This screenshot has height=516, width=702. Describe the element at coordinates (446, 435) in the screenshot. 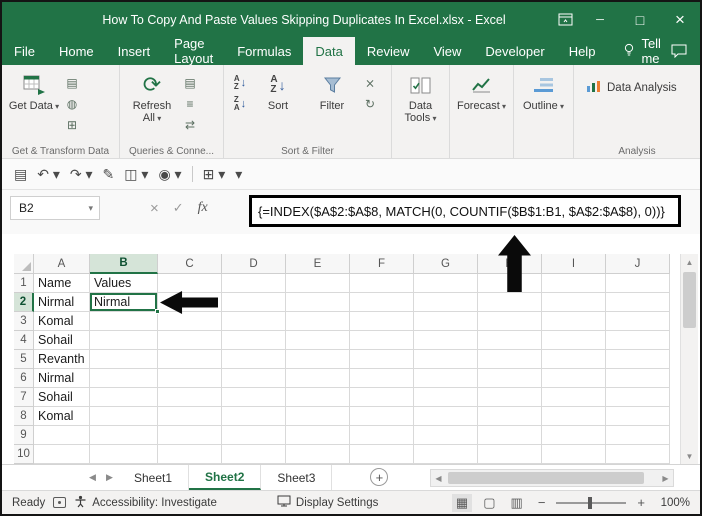

I see `cell-G9` at that location.